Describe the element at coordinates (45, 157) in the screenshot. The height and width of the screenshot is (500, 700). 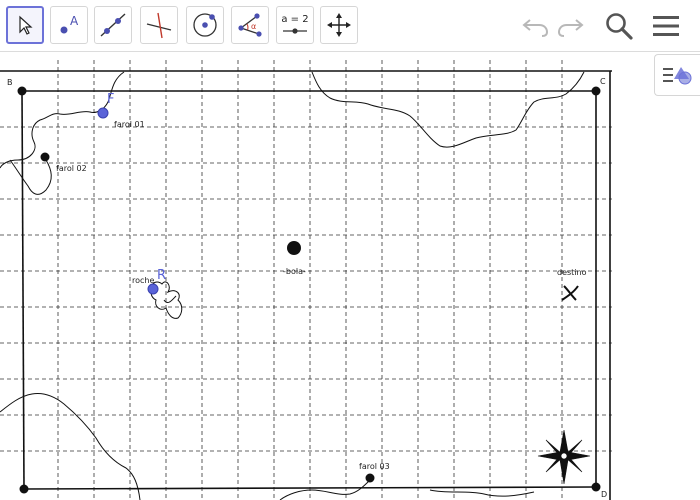
I see `lighthouse-02-dot` at that location.